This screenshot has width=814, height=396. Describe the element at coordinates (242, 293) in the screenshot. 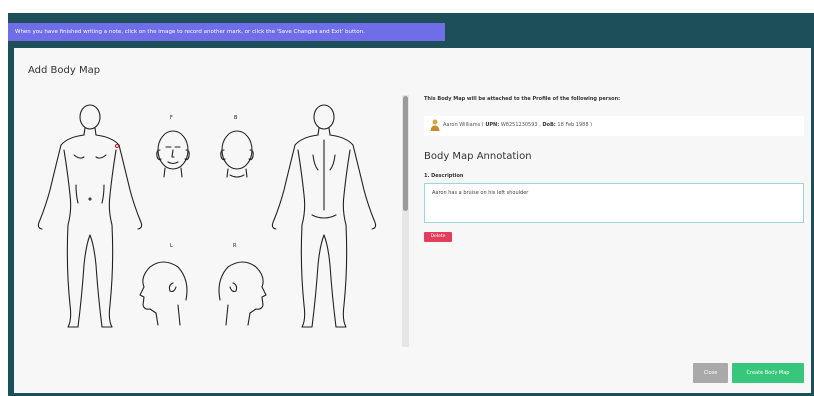

I see `head-right-figure` at that location.